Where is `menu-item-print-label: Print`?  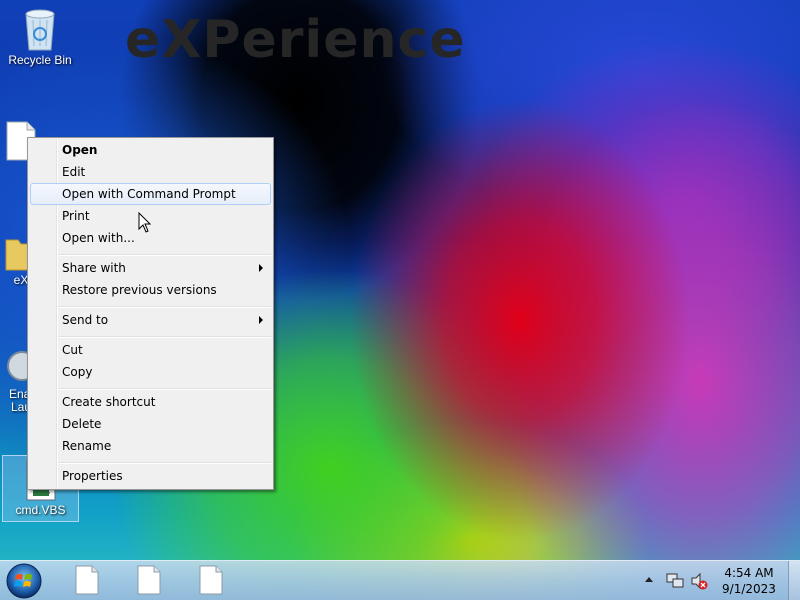
menu-item-print-label: Print is located at coordinates (76, 216).